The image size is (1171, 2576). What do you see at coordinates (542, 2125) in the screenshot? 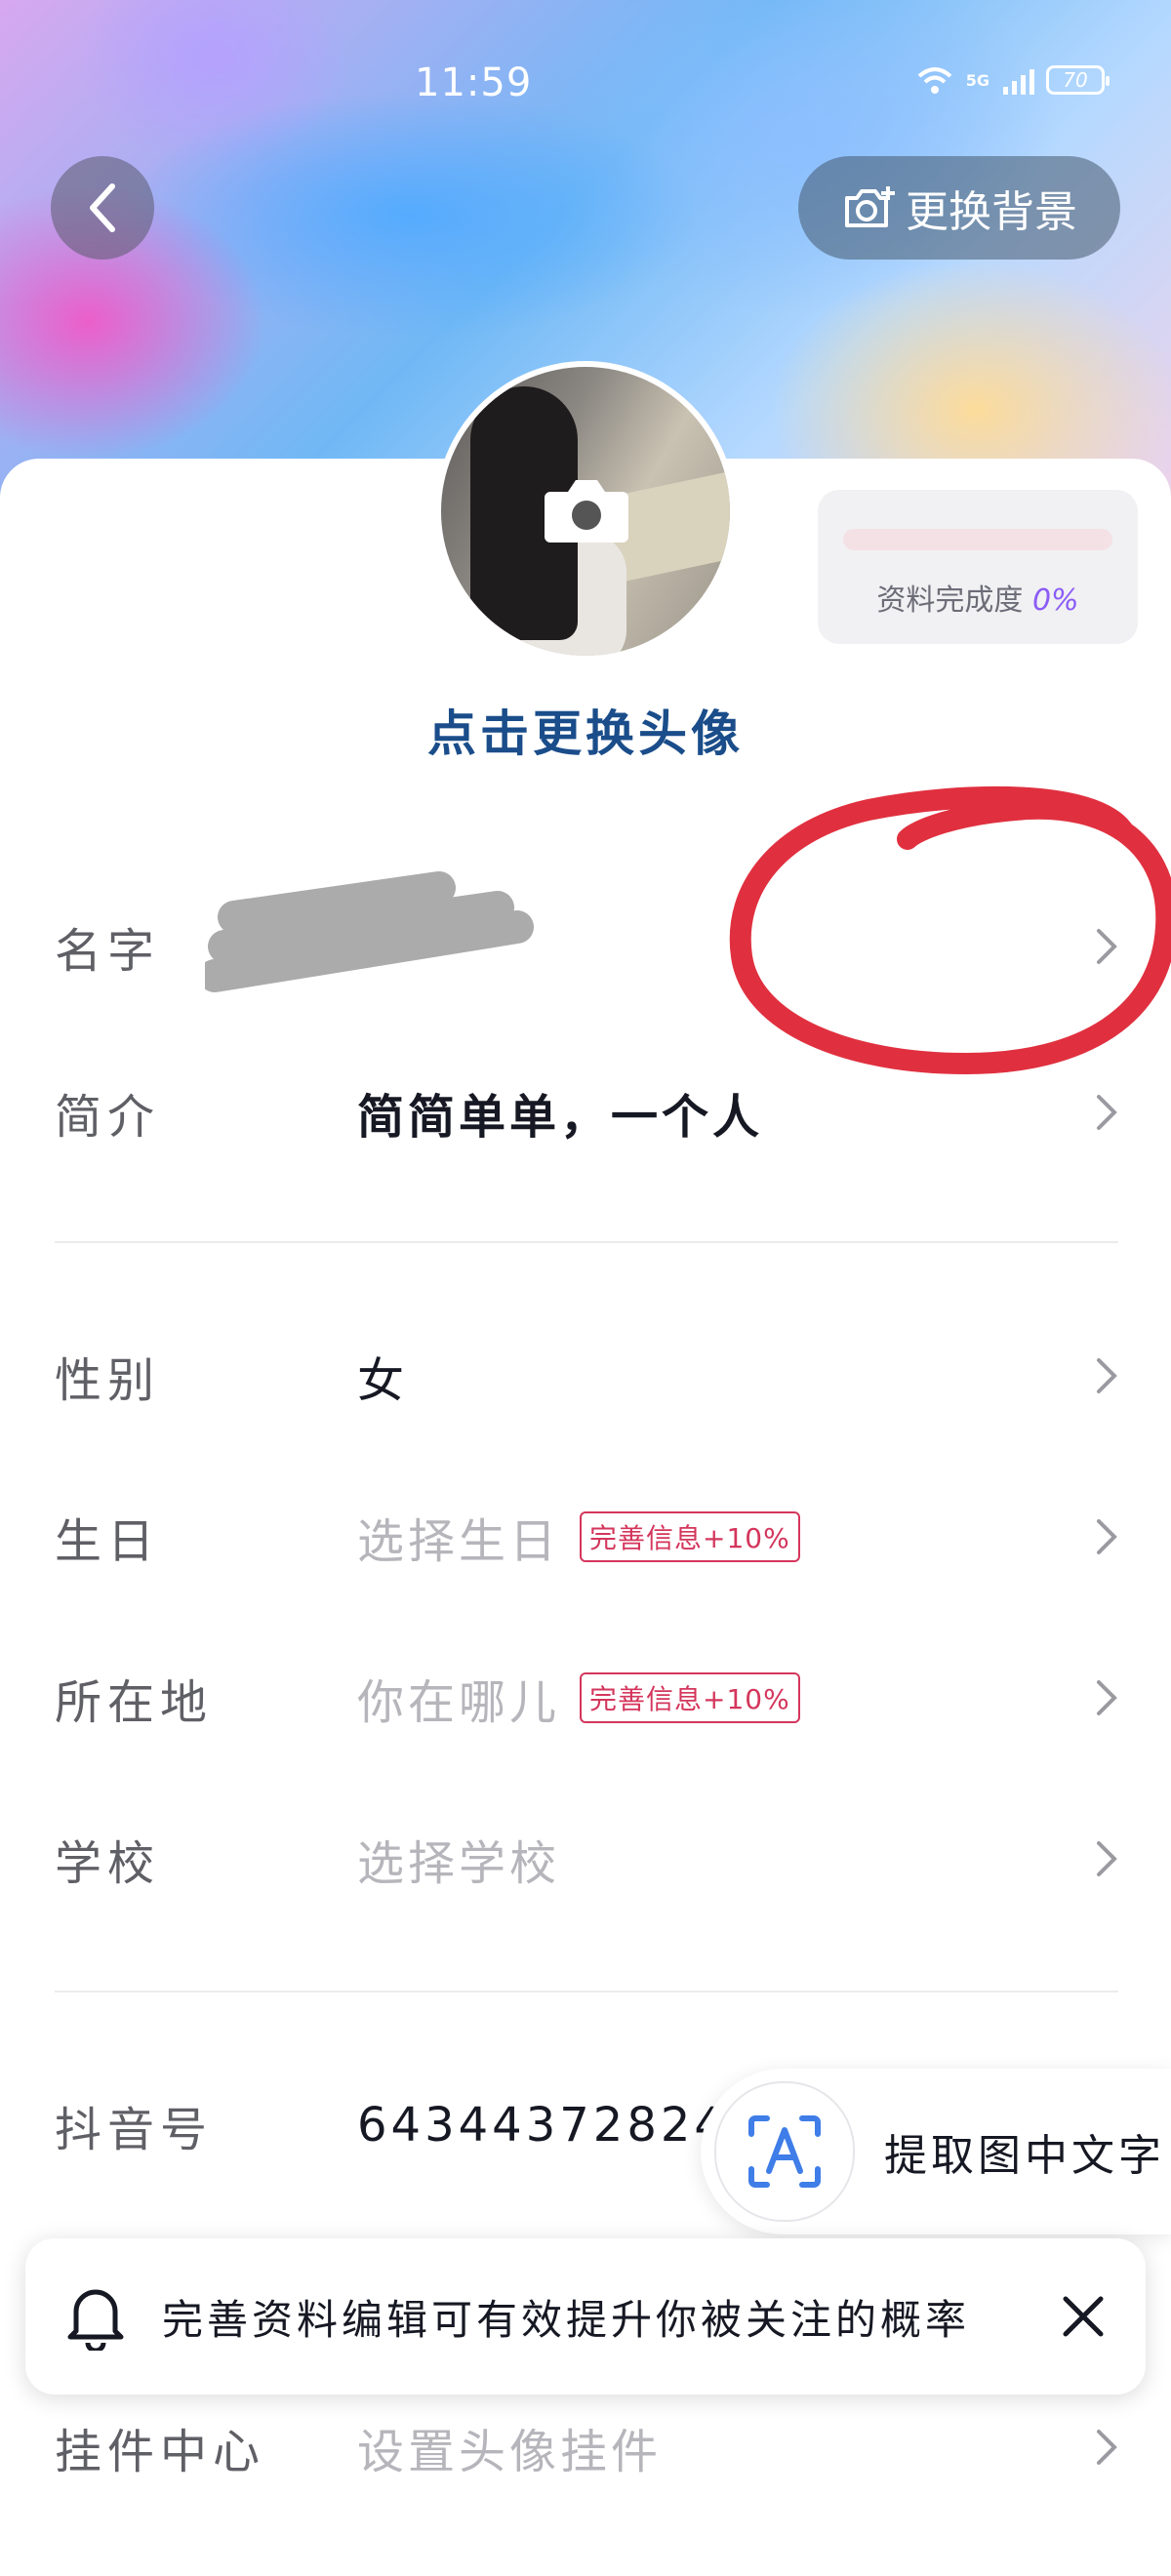
I see `douyin-id-value: 64344372824` at bounding box center [542, 2125].